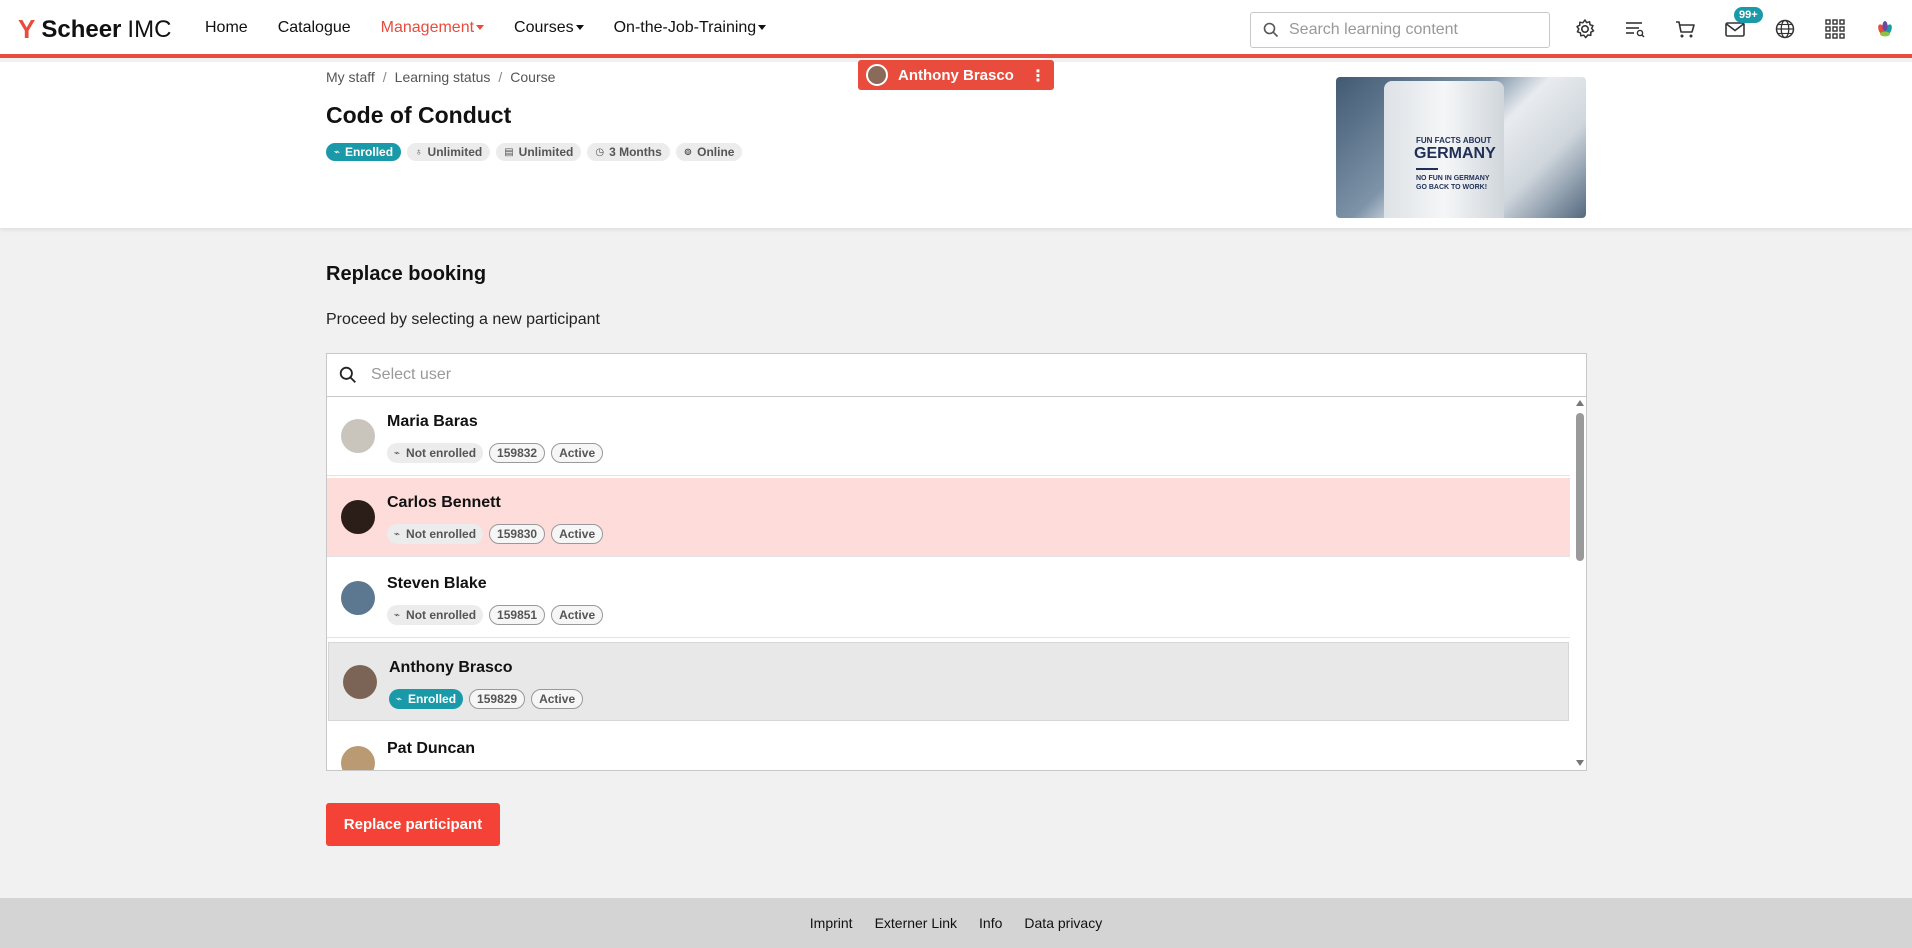  Describe the element at coordinates (1785, 29) in the screenshot. I see `globe-icon` at that location.